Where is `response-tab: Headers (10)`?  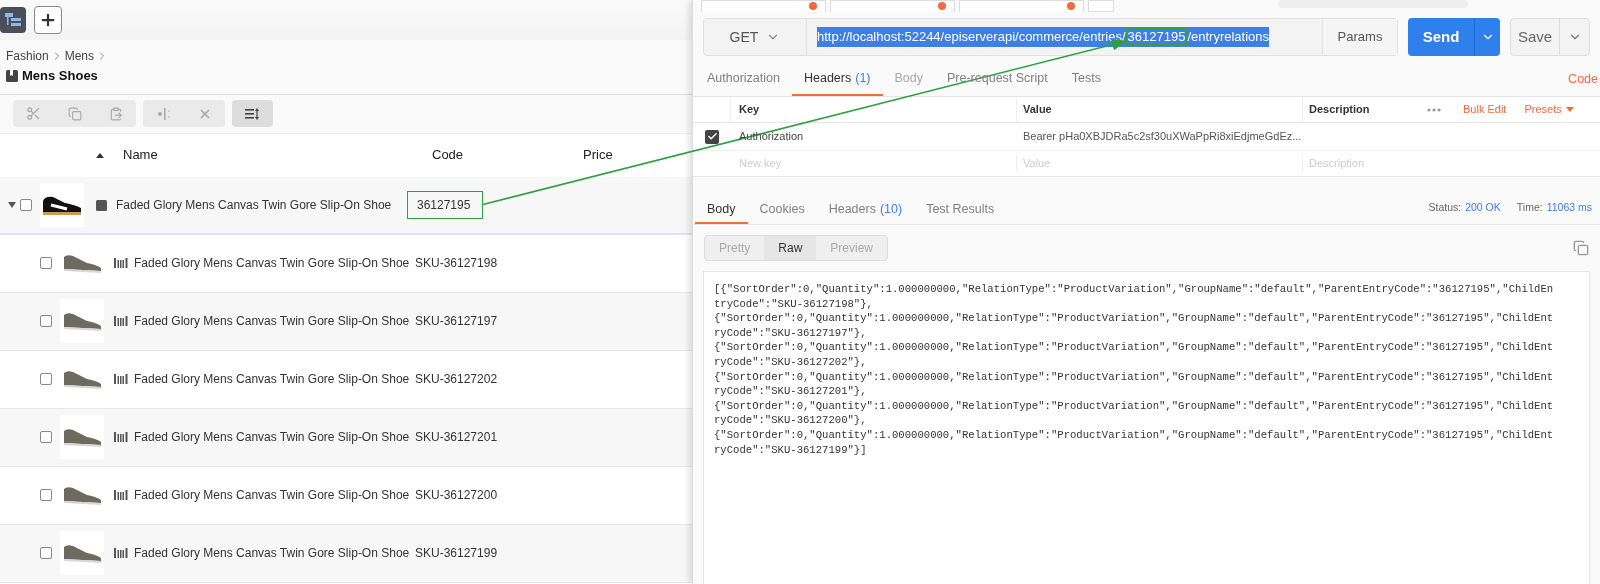 response-tab: Headers (10) is located at coordinates (865, 210).